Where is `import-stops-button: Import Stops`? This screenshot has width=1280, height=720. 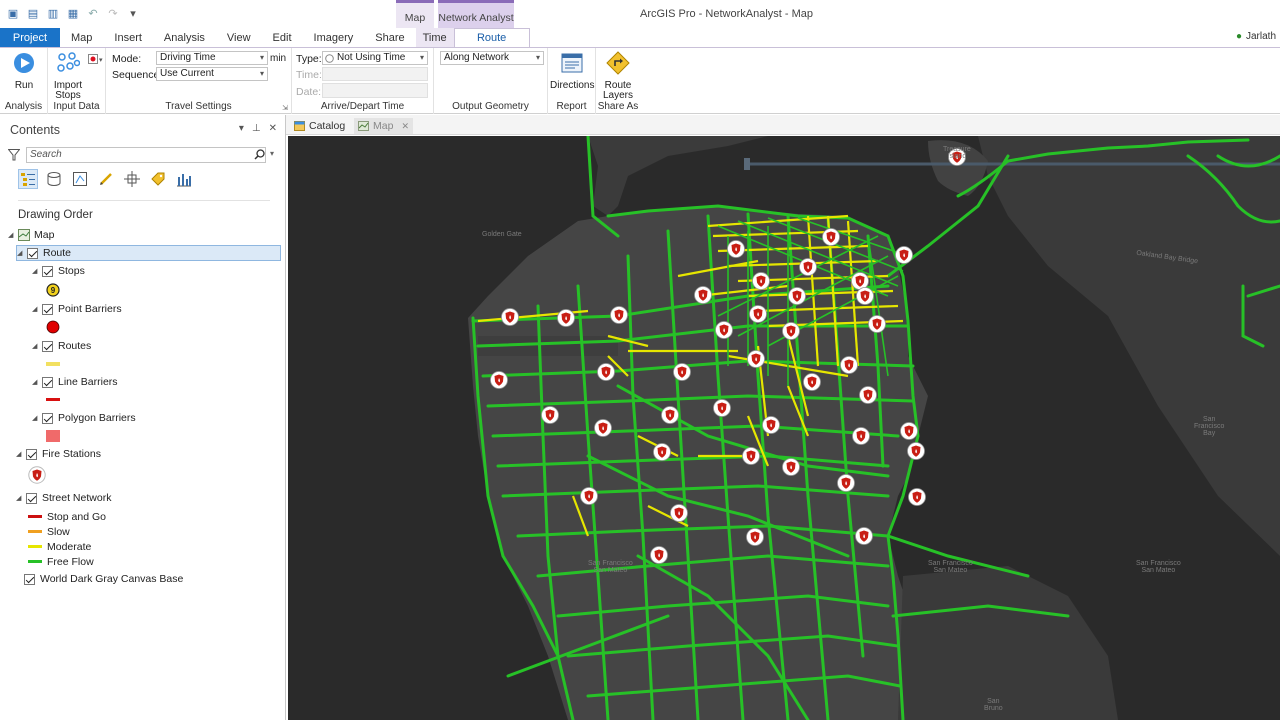 import-stops-button: Import Stops is located at coordinates (68, 76).